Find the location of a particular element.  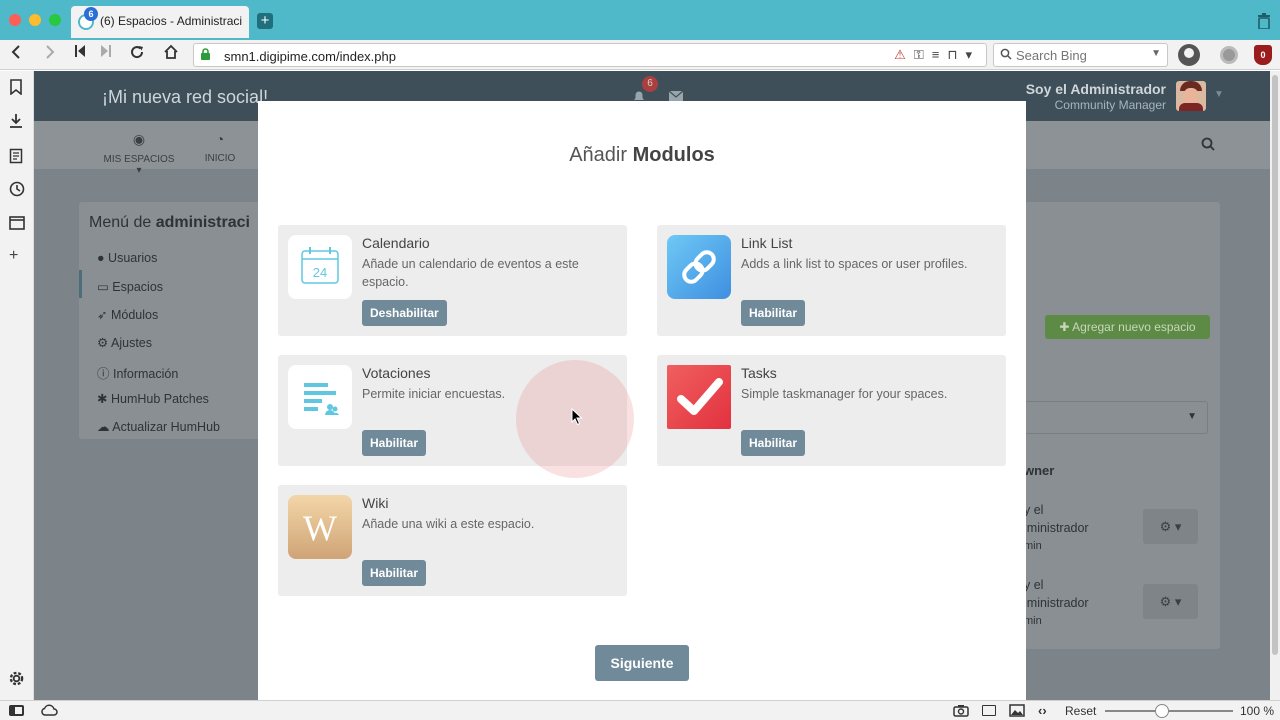

module-name: Calendario is located at coordinates (396, 243).